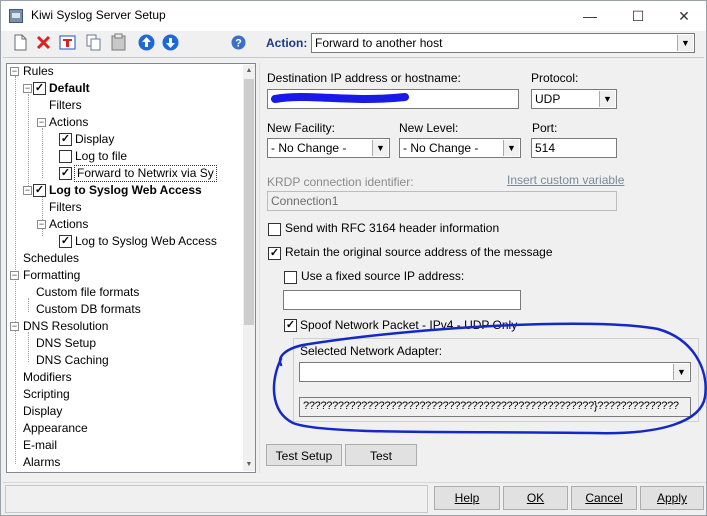 The height and width of the screenshot is (516, 707). Describe the element at coordinates (87, 292) in the screenshot. I see `tree-item-custom-file-formats: Custom file formats` at that location.